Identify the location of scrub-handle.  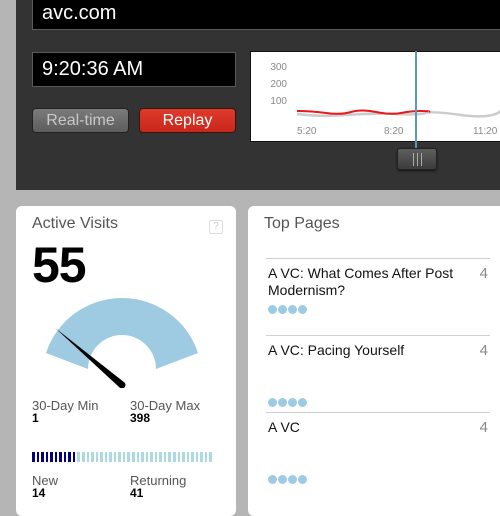
(417, 159).